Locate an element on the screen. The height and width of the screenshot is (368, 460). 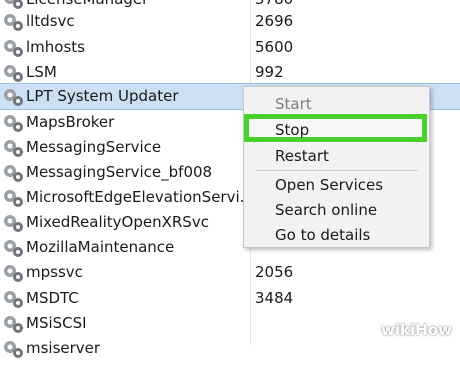
service-pid: 992 is located at coordinates (269, 72).